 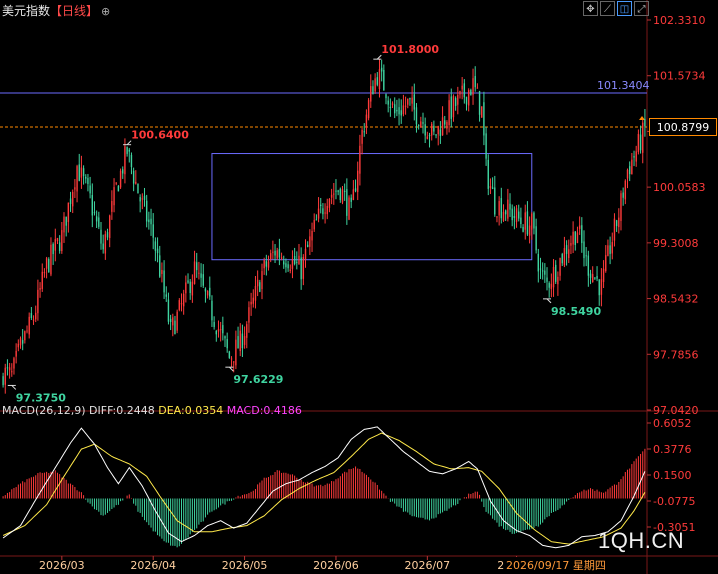 What do you see at coordinates (336, 565) in the screenshot?
I see `time-tick-label: 2026/06` at bounding box center [336, 565].